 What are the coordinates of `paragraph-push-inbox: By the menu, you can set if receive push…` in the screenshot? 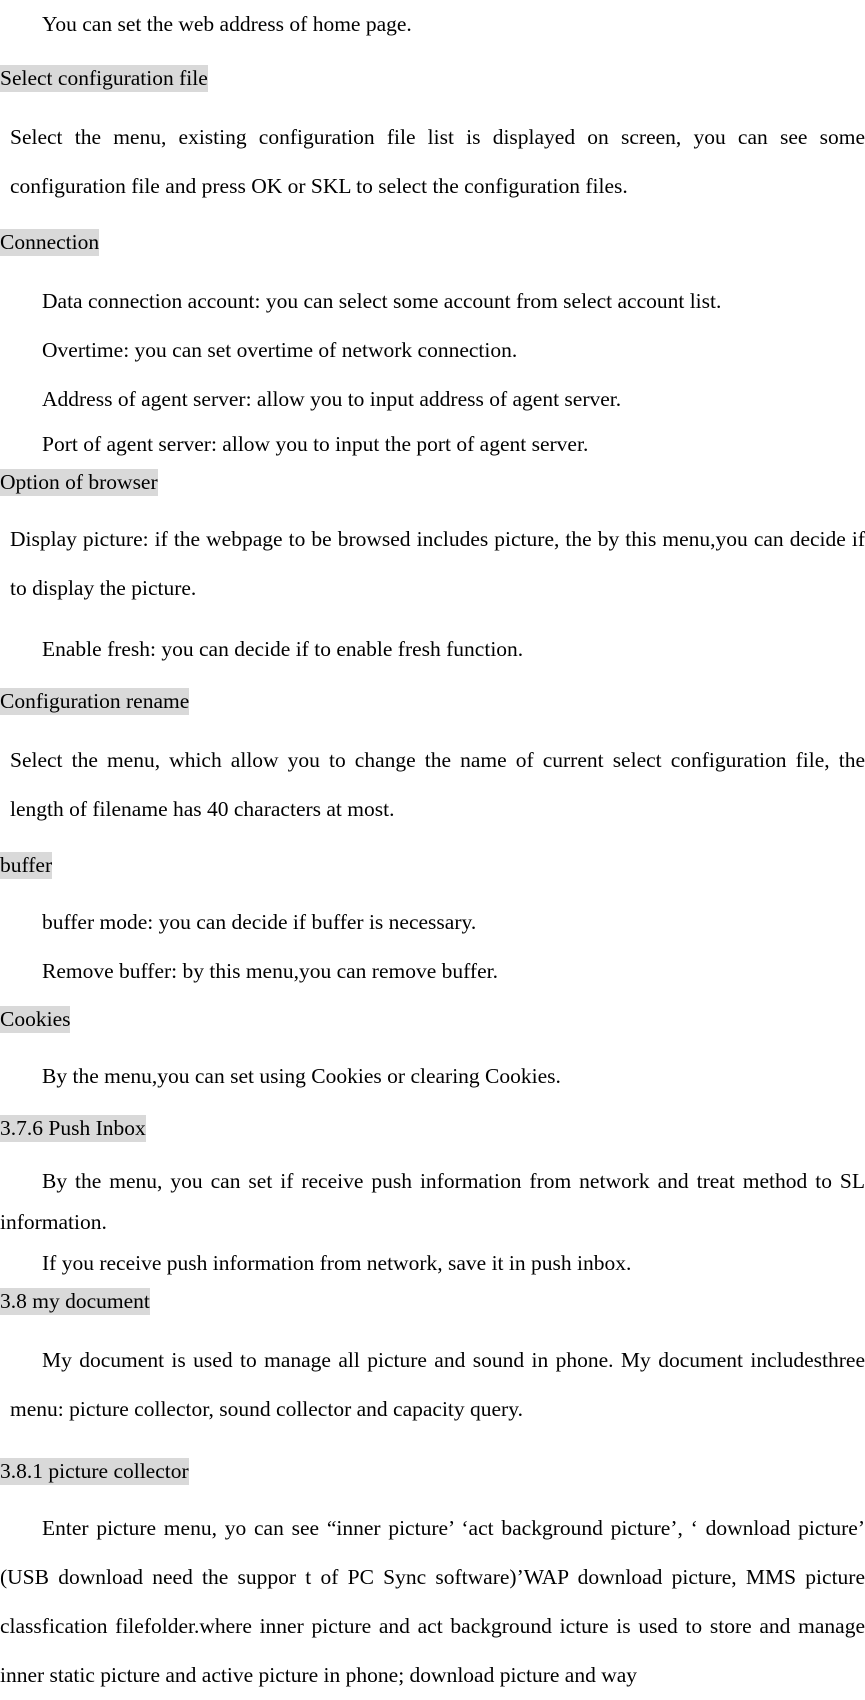 It's located at (432, 1201).